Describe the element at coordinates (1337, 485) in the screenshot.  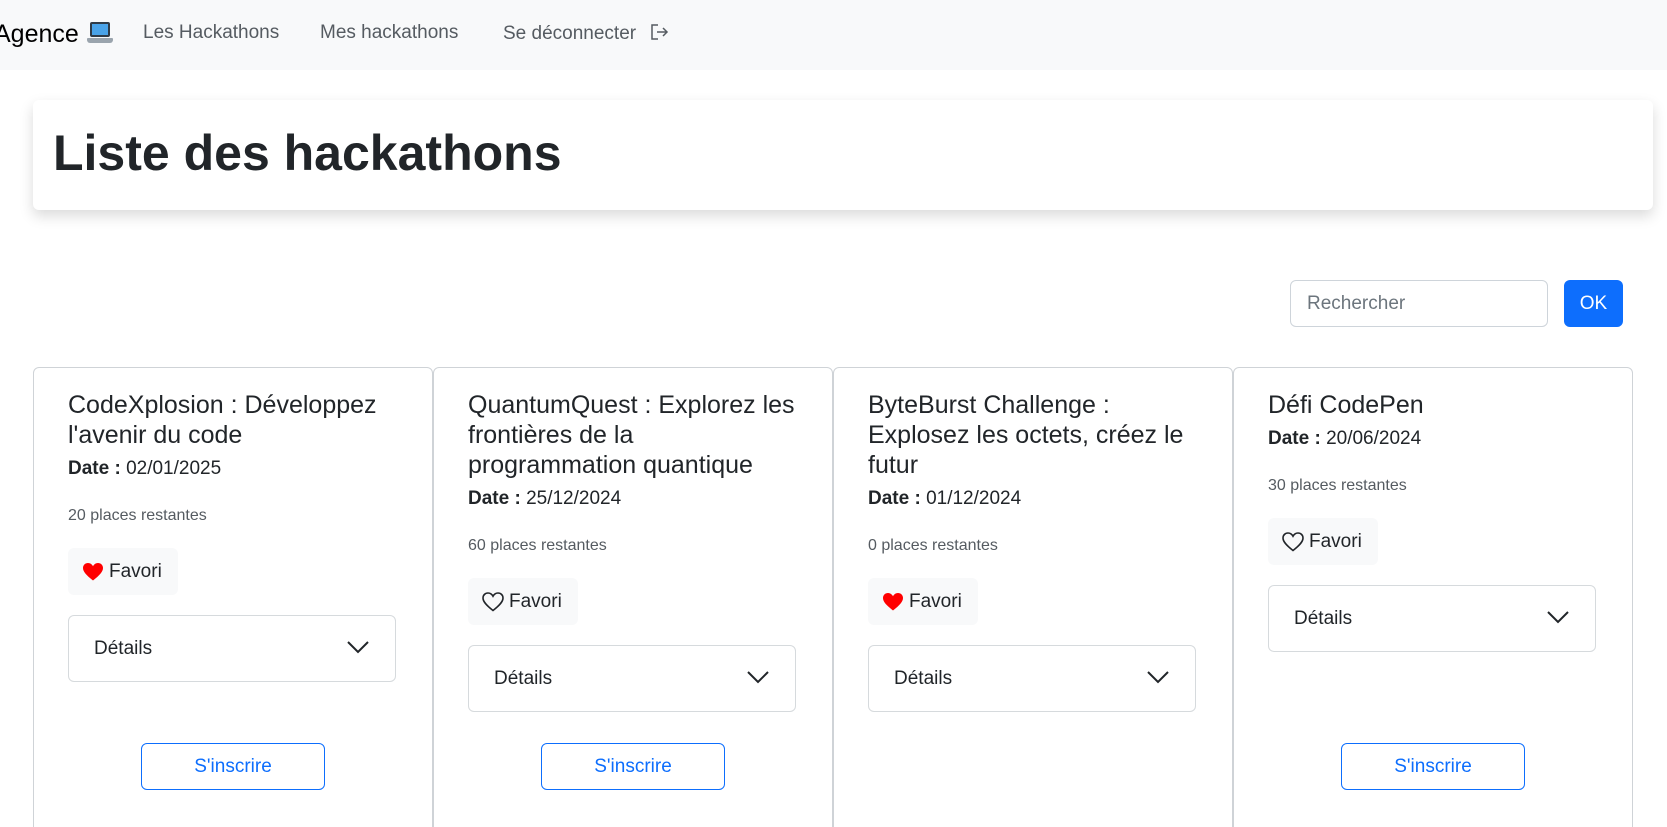
I see `places-remaining: 30 places restantes` at that location.